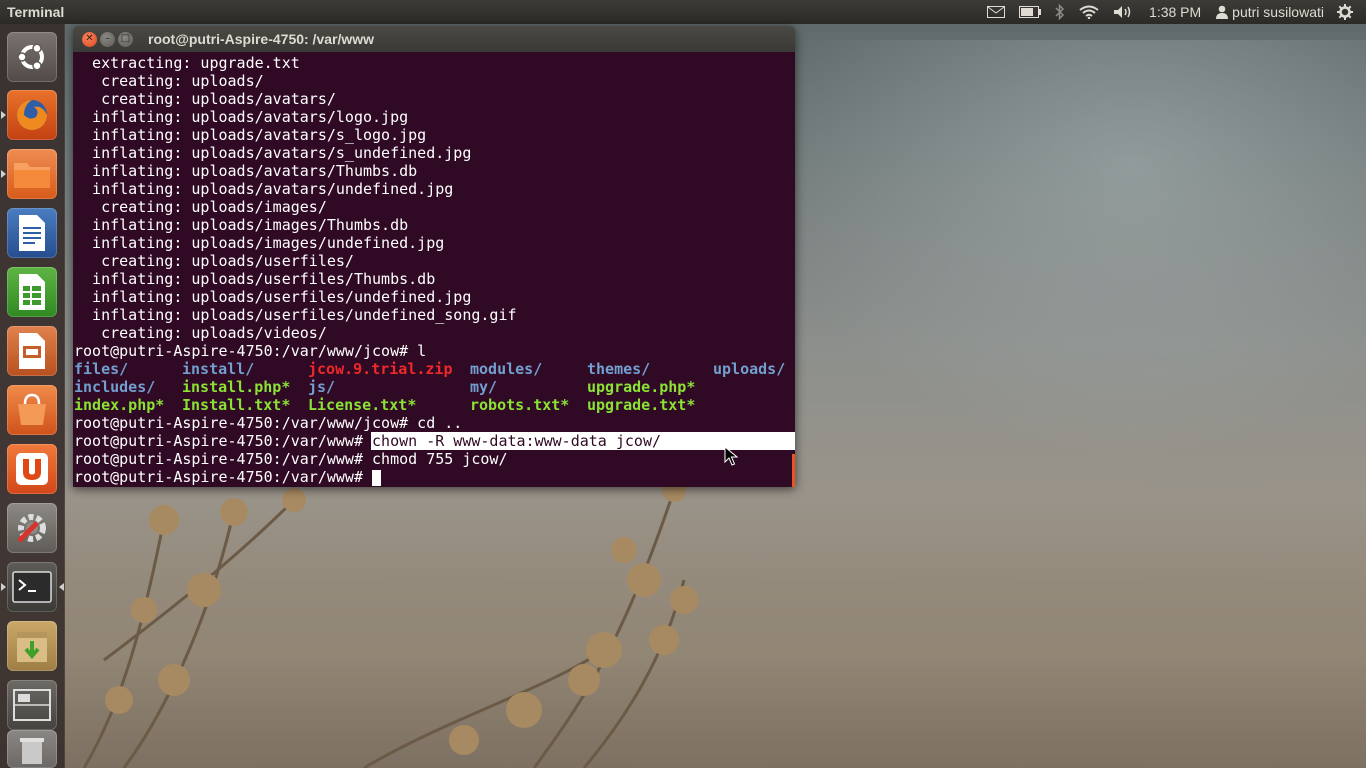 This screenshot has height=768, width=1366. Describe the element at coordinates (241, 225) in the screenshot. I see `output-line: inflating: uploads/images/Thumbs.db` at that location.